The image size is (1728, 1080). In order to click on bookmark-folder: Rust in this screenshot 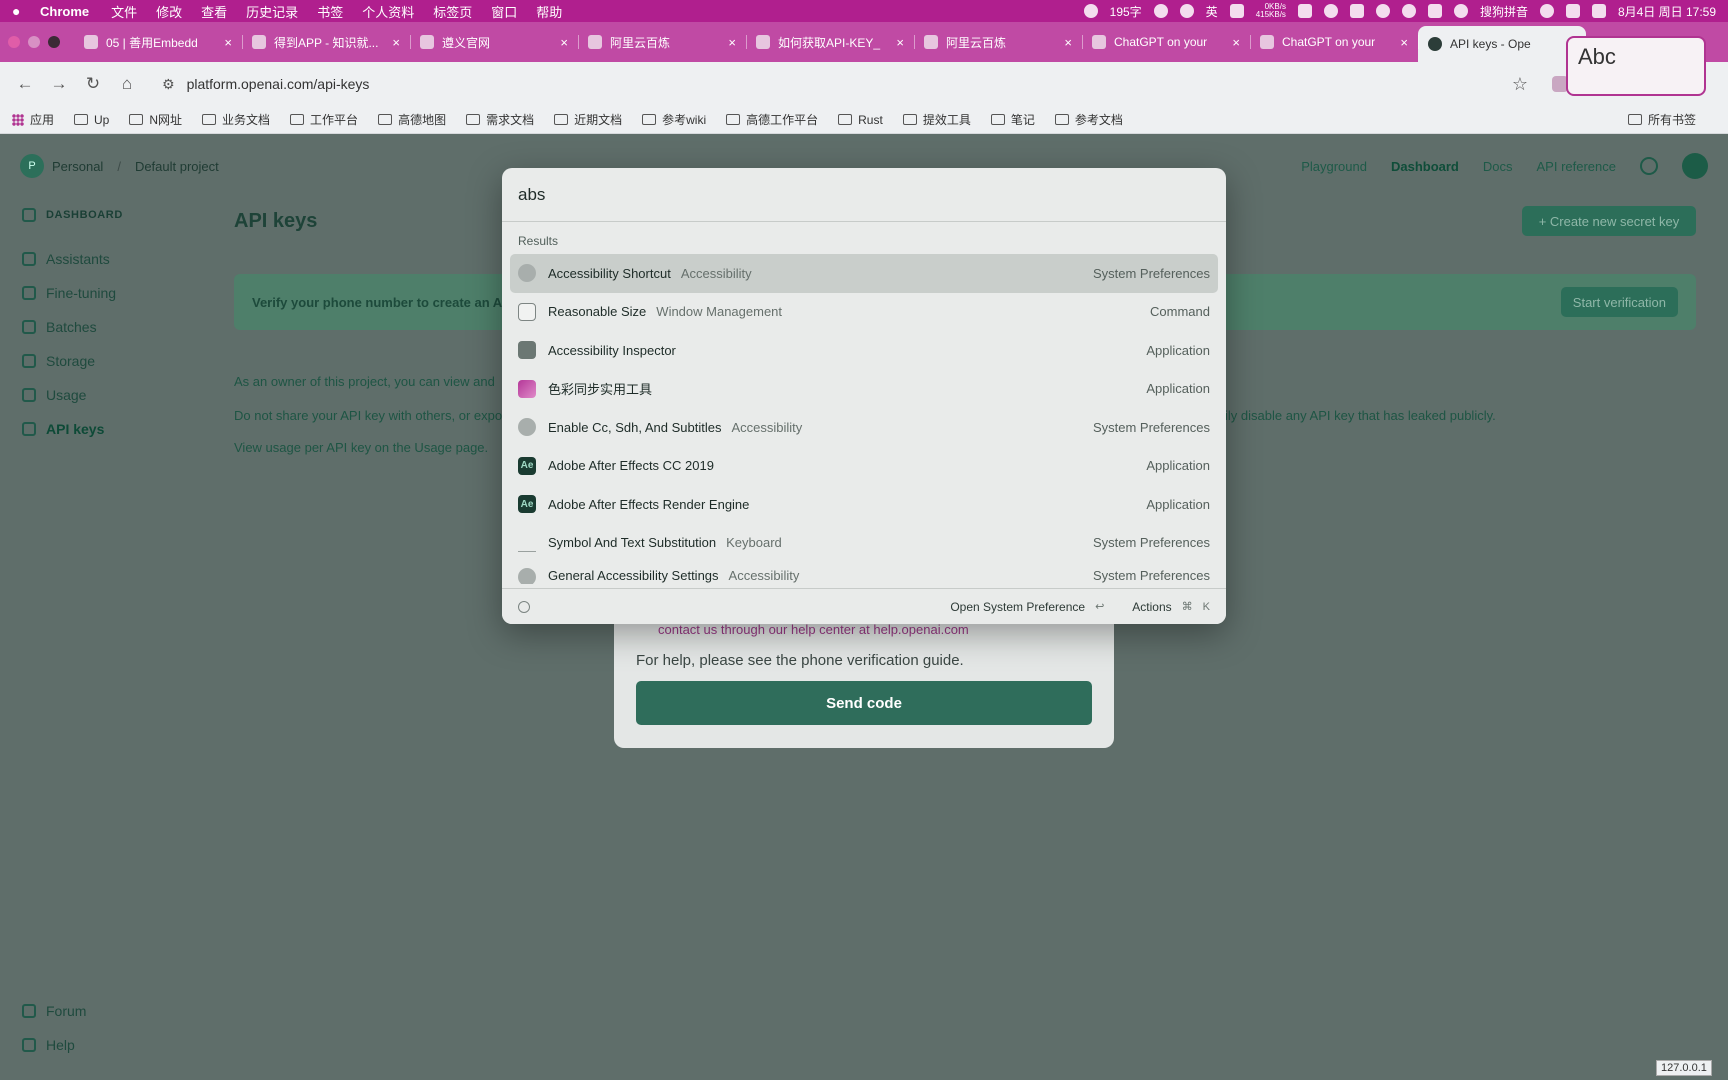, I will do `click(860, 120)`.